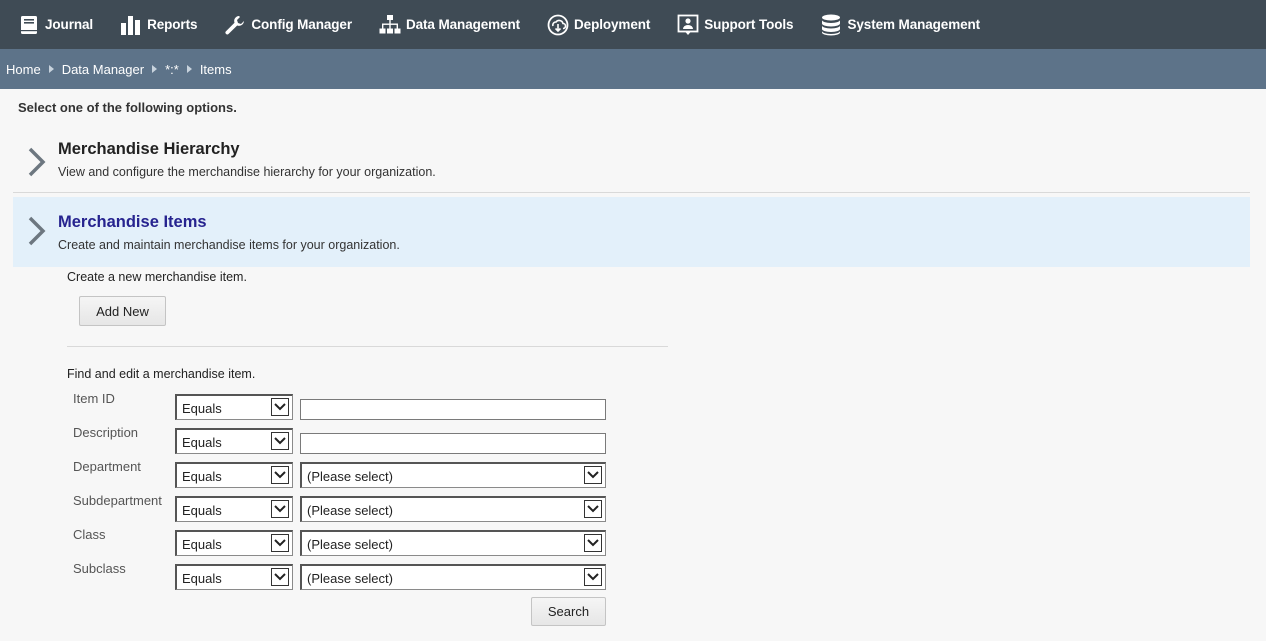 This screenshot has height=641, width=1266. What do you see at coordinates (172, 69) in the screenshot?
I see `breadcrumb-wildcard: *:*` at bounding box center [172, 69].